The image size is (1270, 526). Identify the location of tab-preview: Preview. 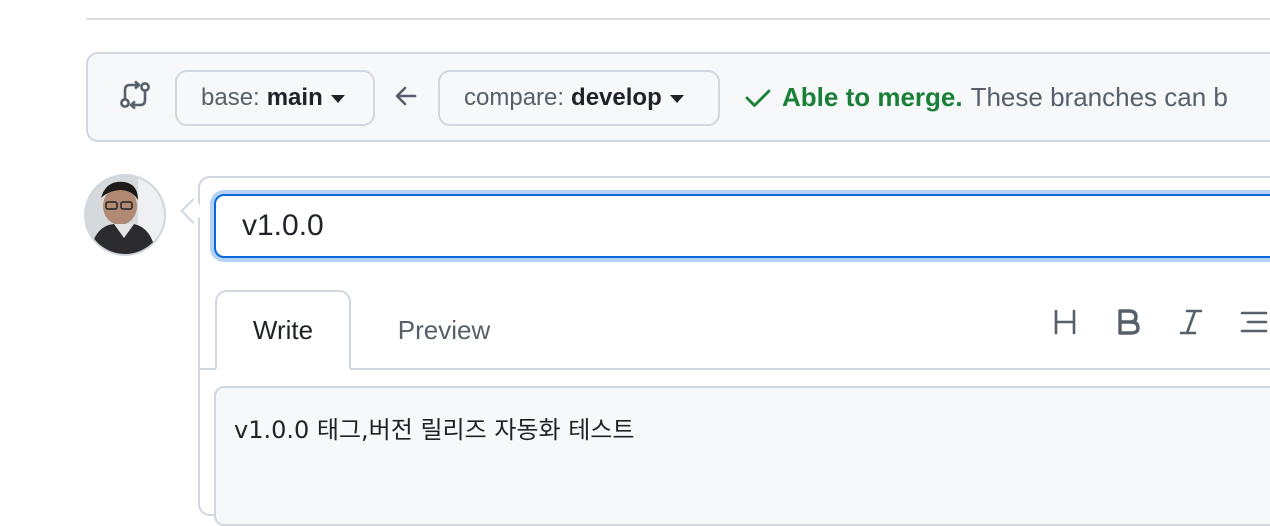
(444, 330).